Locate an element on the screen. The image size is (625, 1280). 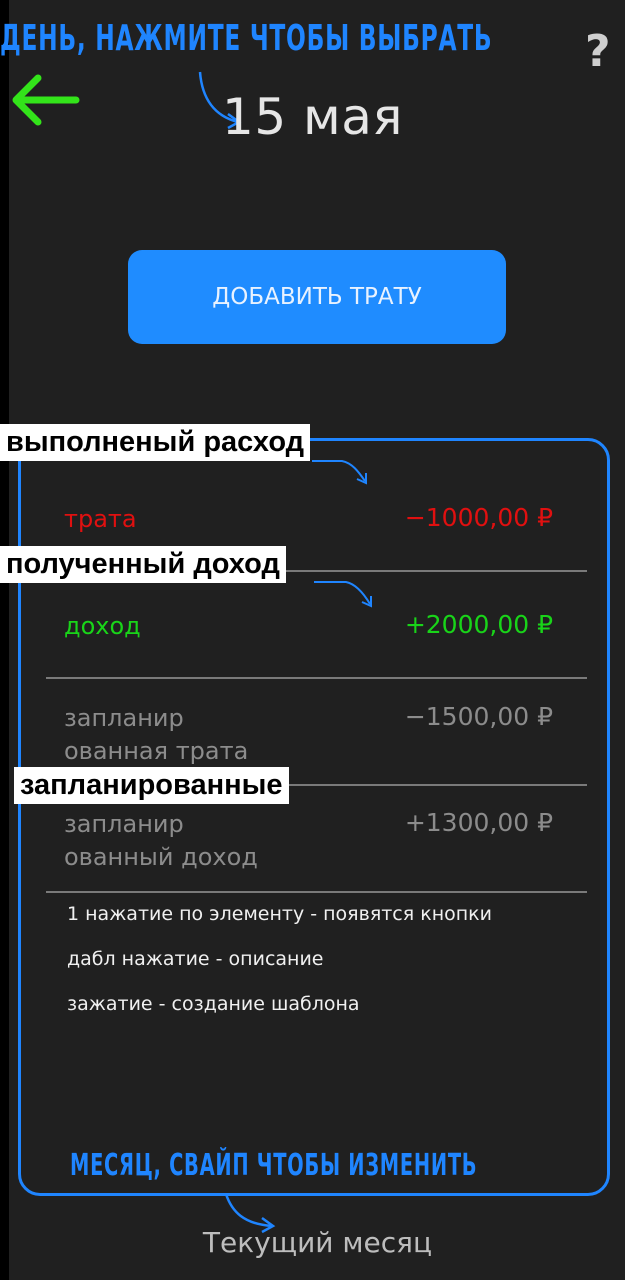
annotation-tag-received-income: полученный доход is located at coordinates (143, 564).